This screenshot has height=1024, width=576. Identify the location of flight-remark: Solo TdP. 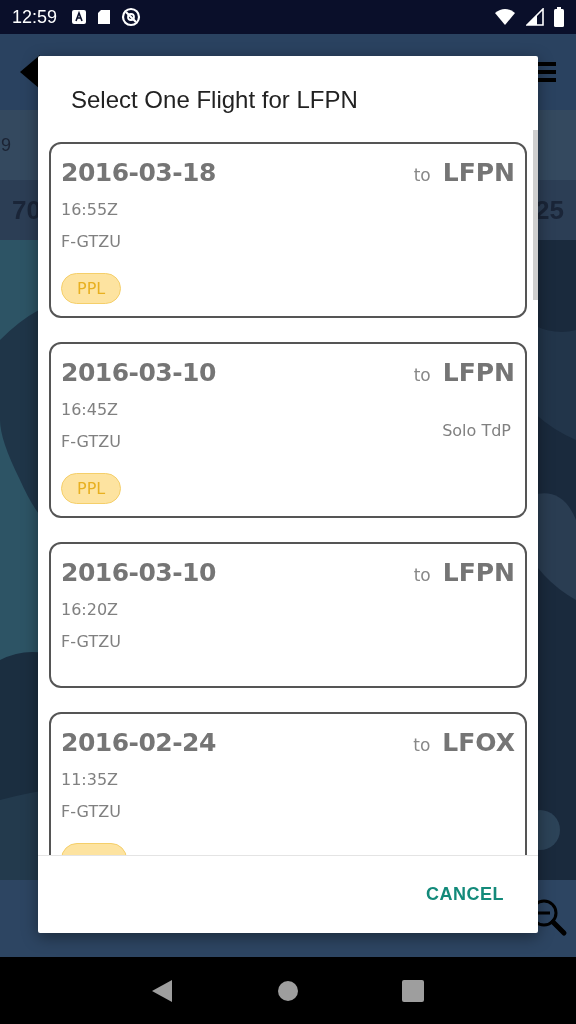
(476, 430).